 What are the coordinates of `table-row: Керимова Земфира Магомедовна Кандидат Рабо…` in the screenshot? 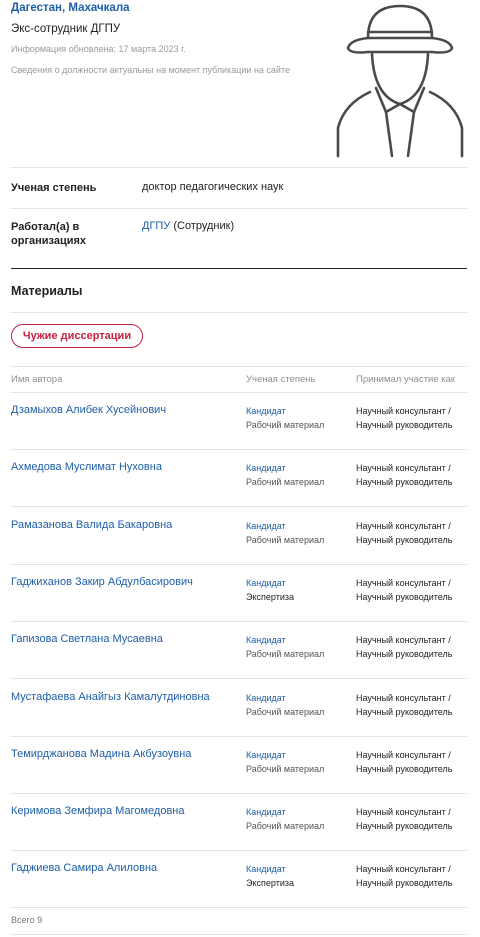 It's located at (240, 833).